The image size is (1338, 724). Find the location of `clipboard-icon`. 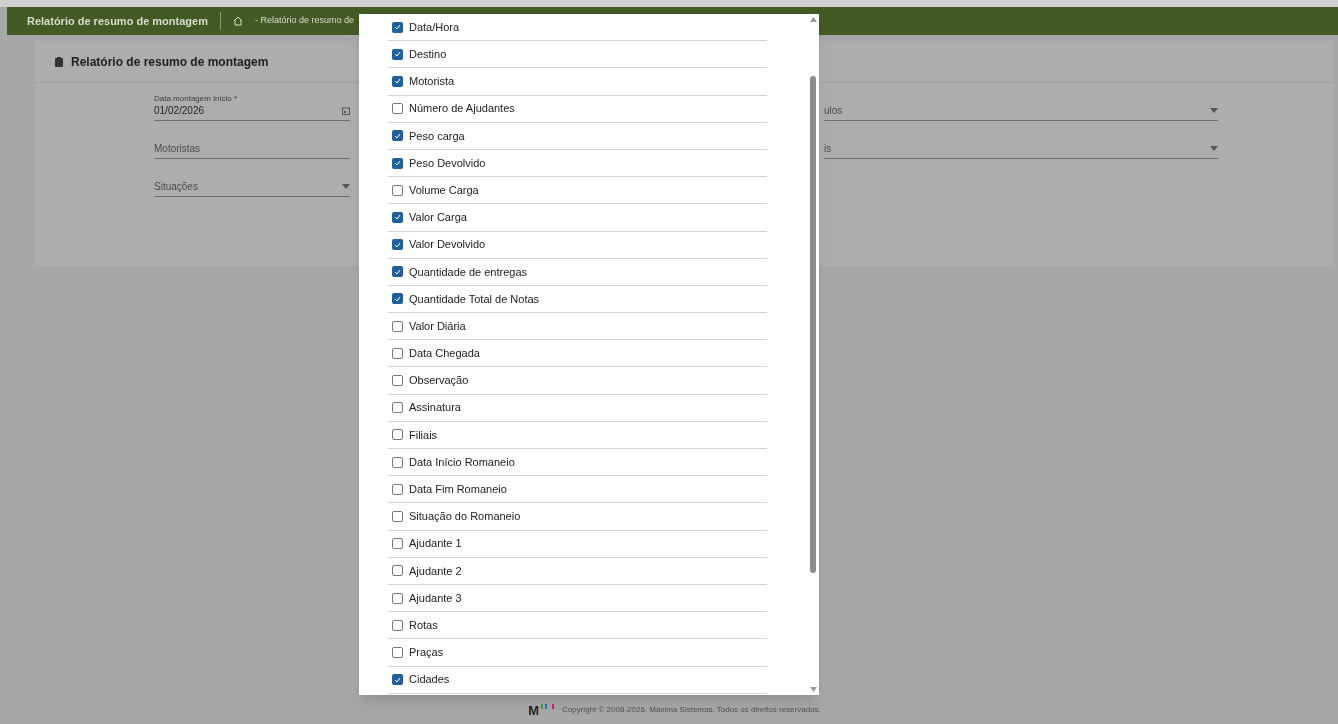

clipboard-icon is located at coordinates (59, 61).